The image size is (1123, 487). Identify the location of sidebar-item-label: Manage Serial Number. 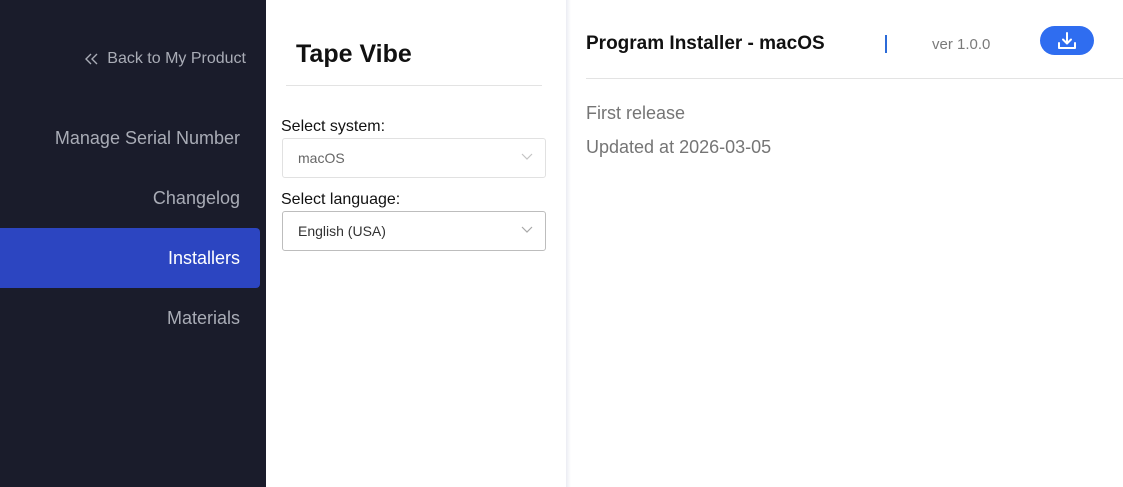
(147, 137).